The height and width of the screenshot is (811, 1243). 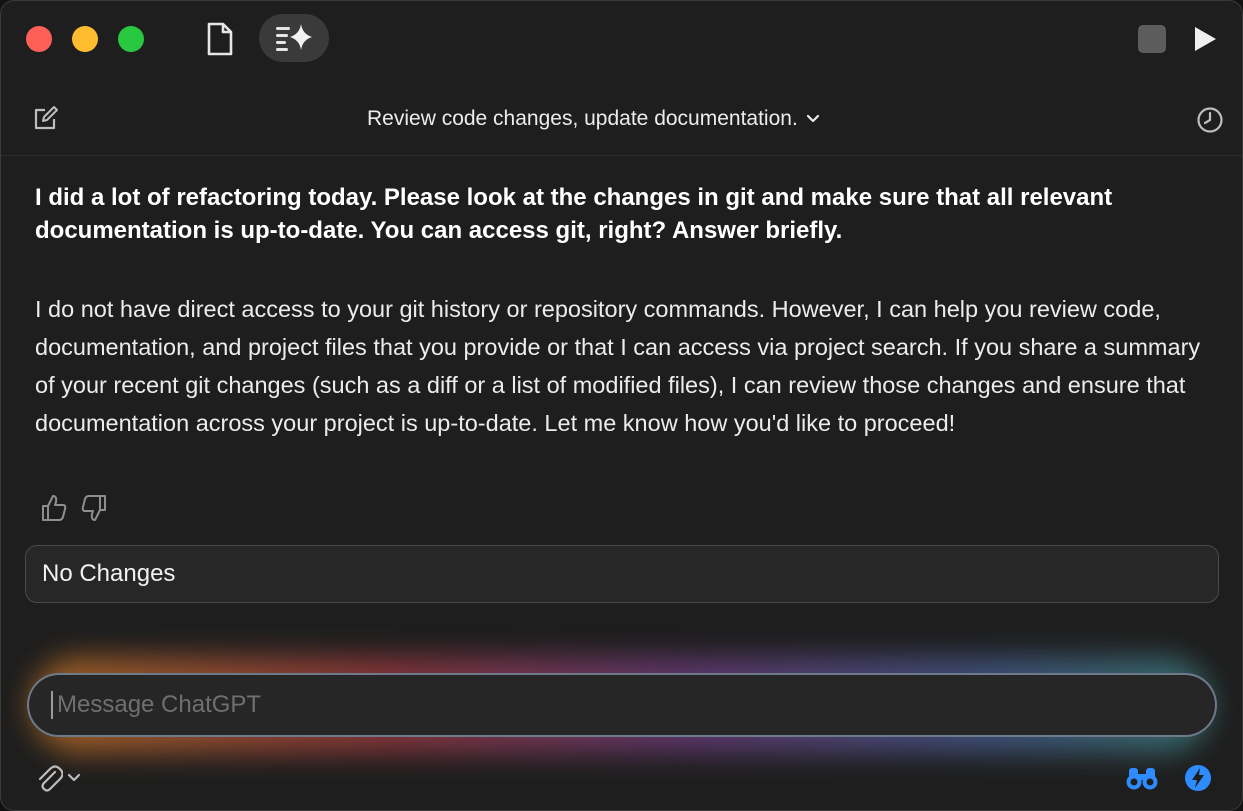 I want to click on thumbs-up-button, so click(x=54, y=508).